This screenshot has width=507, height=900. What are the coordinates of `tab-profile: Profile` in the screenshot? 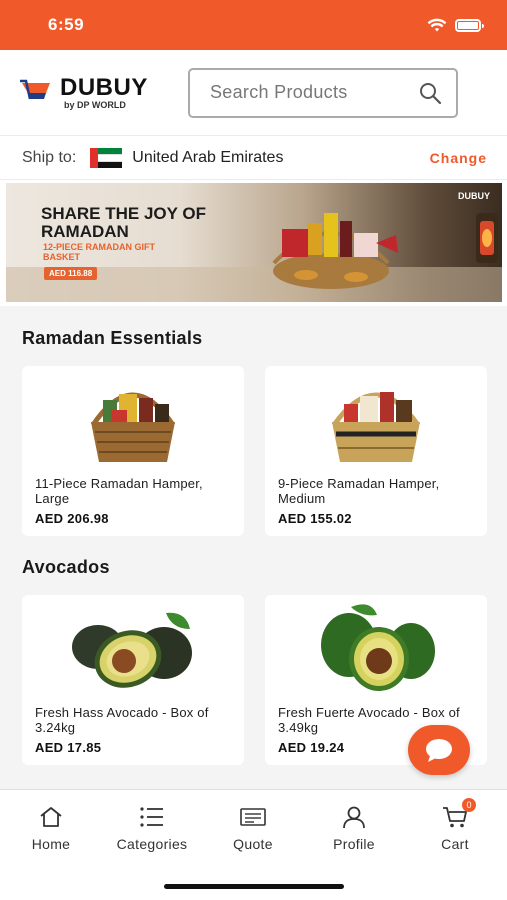 It's located at (354, 828).